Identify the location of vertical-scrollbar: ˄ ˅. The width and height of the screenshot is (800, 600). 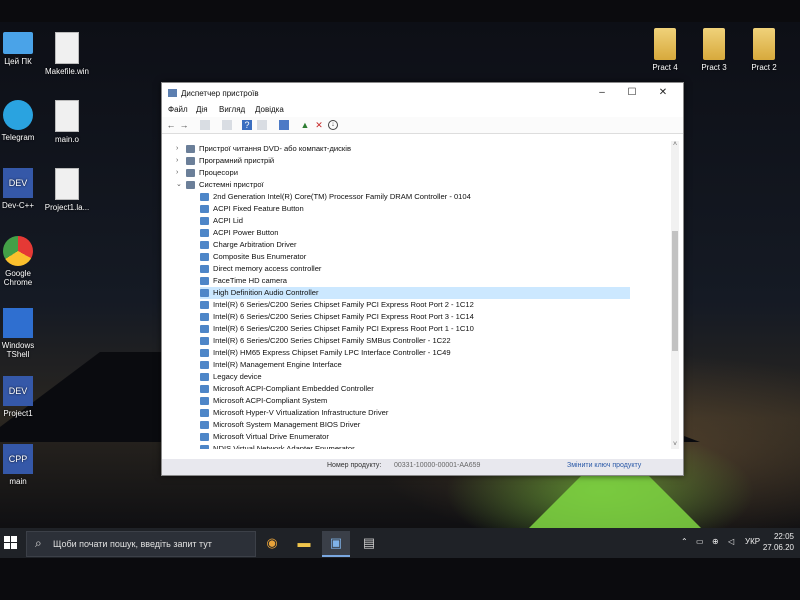
(675, 295).